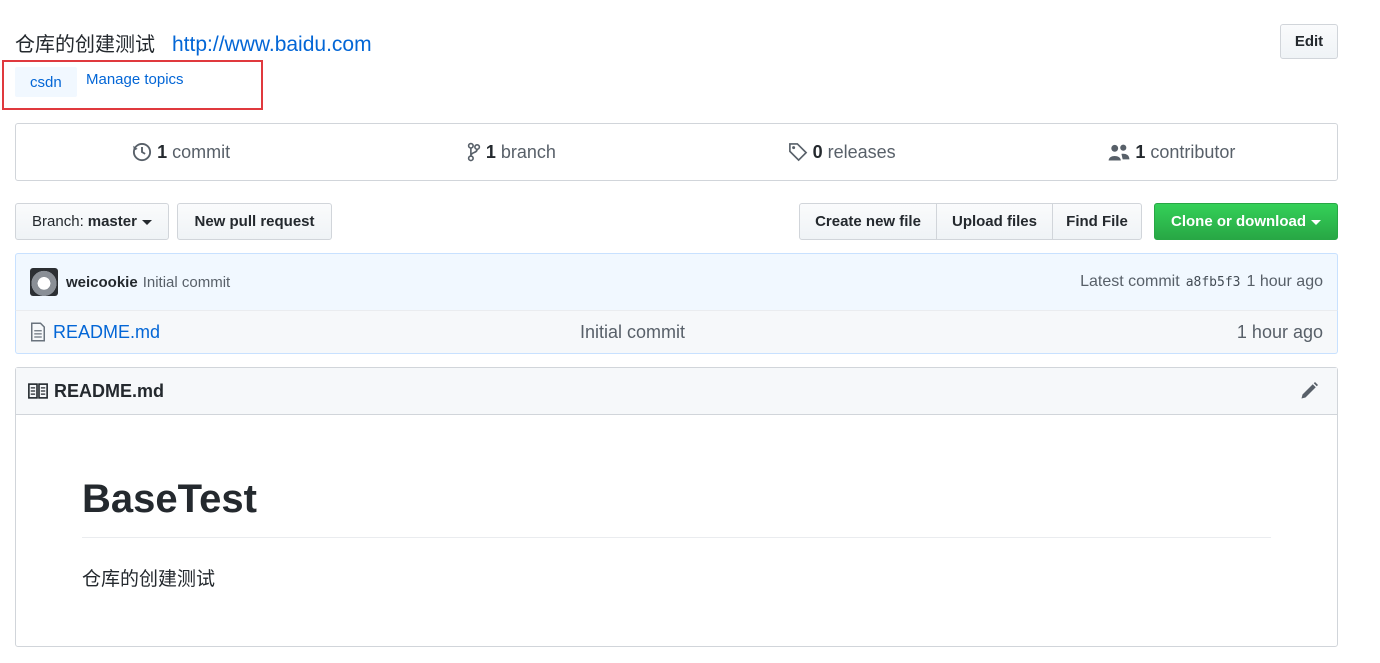 Image resolution: width=1380 pixels, height=663 pixels. What do you see at coordinates (58, 221) in the screenshot?
I see `branch-prefix: Branch:` at bounding box center [58, 221].